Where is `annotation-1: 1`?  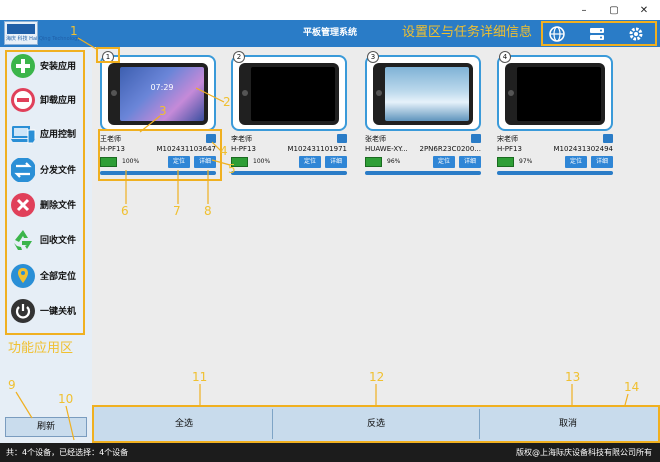
annotation-1: 1 is located at coordinates (74, 31).